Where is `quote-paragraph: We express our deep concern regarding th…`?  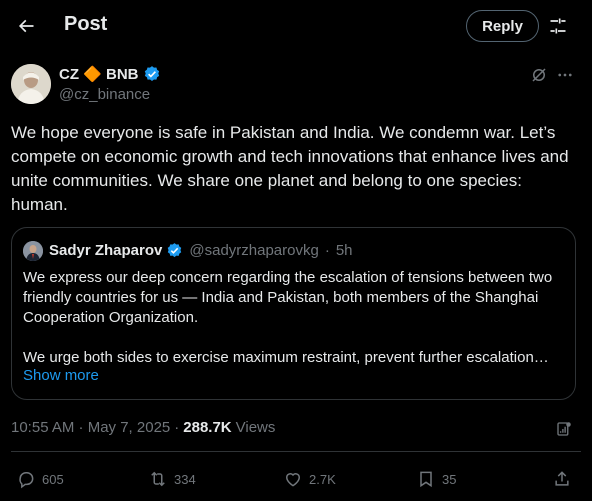
quote-paragraph: We express our deep concern regarding th… is located at coordinates (288, 297).